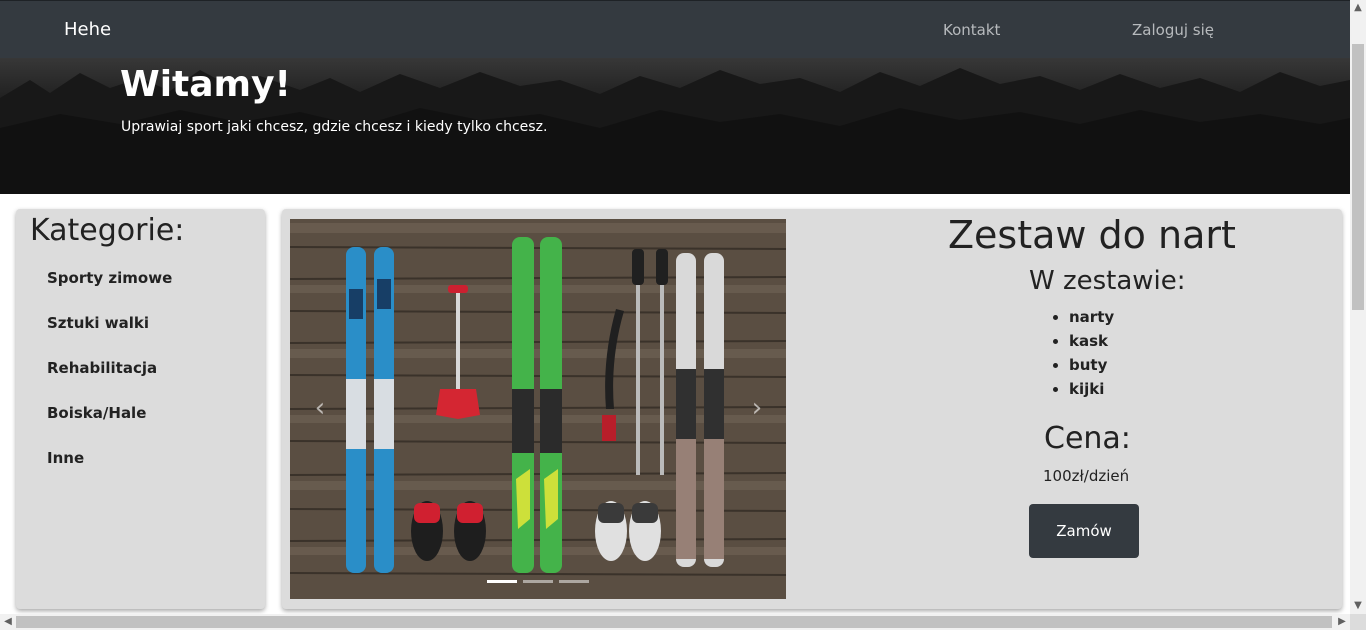 This screenshot has height=630, width=1366. I want to click on vertical-scrollbar-thumb, so click(1358, 177).